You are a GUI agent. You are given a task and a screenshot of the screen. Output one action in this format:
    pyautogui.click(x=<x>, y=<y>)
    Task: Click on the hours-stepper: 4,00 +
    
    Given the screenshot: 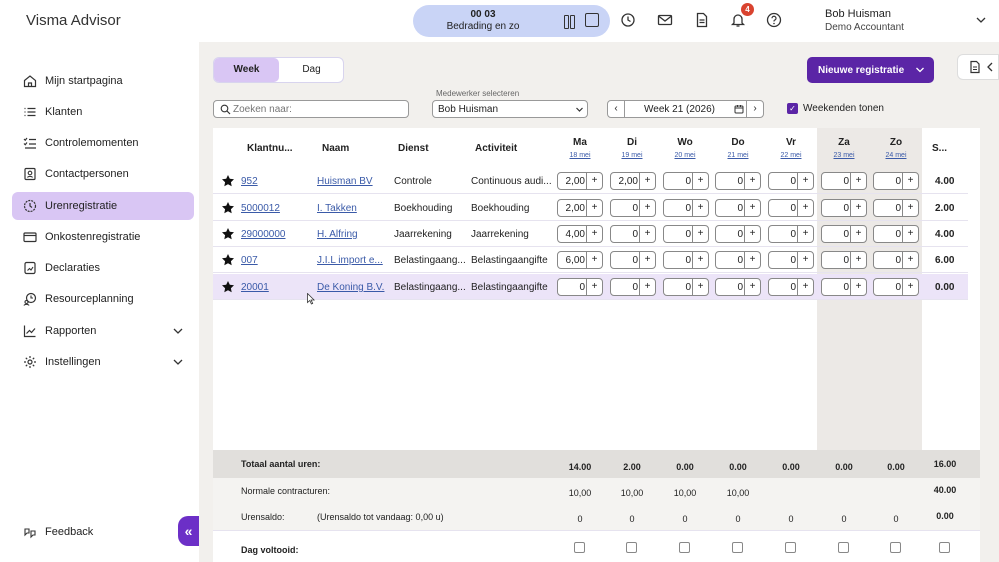 What is the action you would take?
    pyautogui.click(x=580, y=234)
    